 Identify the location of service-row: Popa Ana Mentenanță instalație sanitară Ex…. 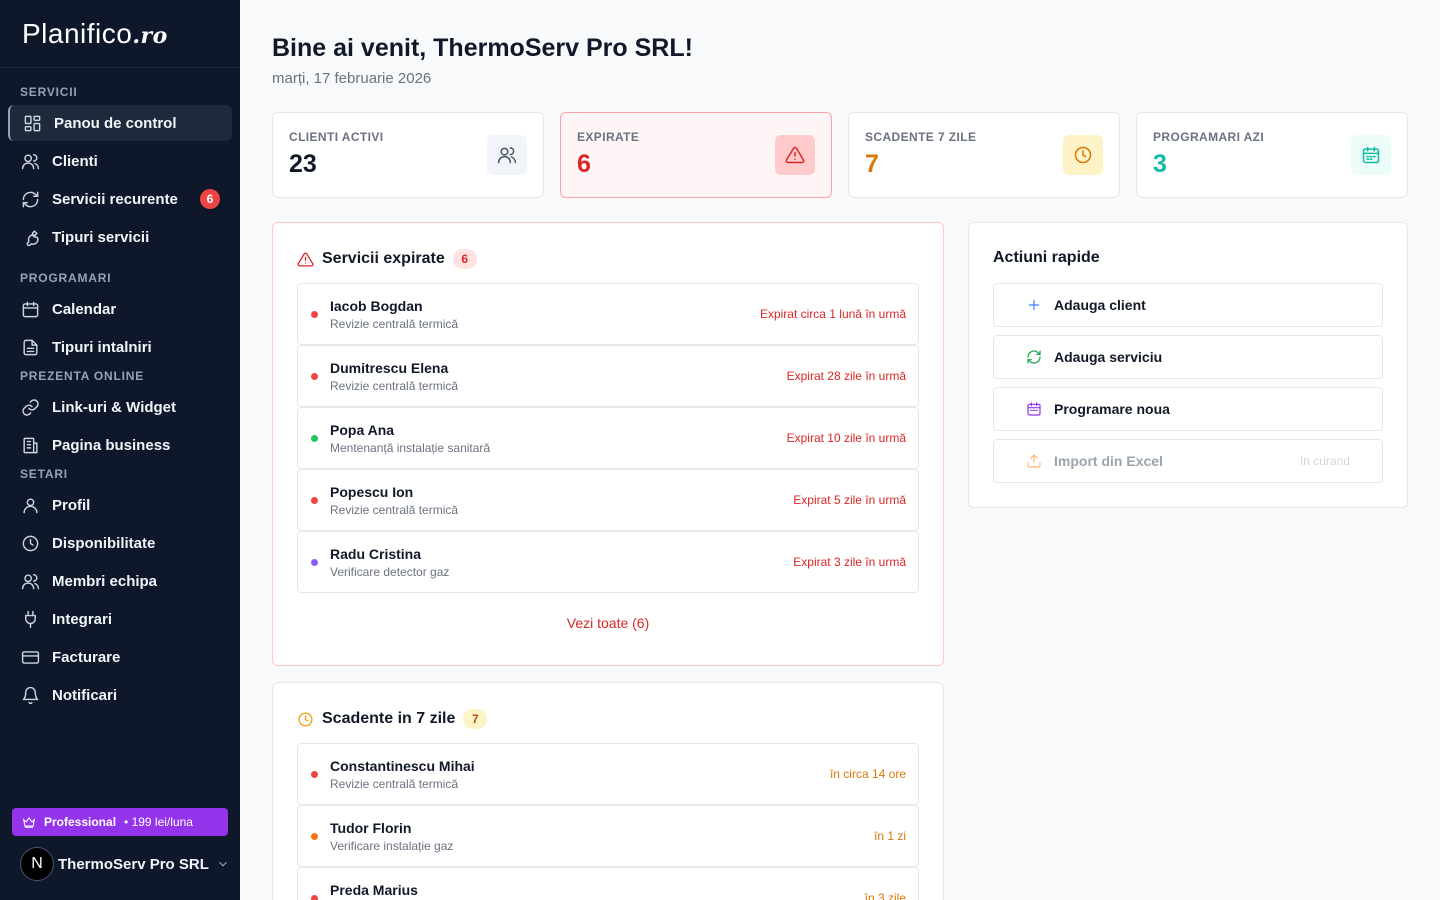
(608, 438).